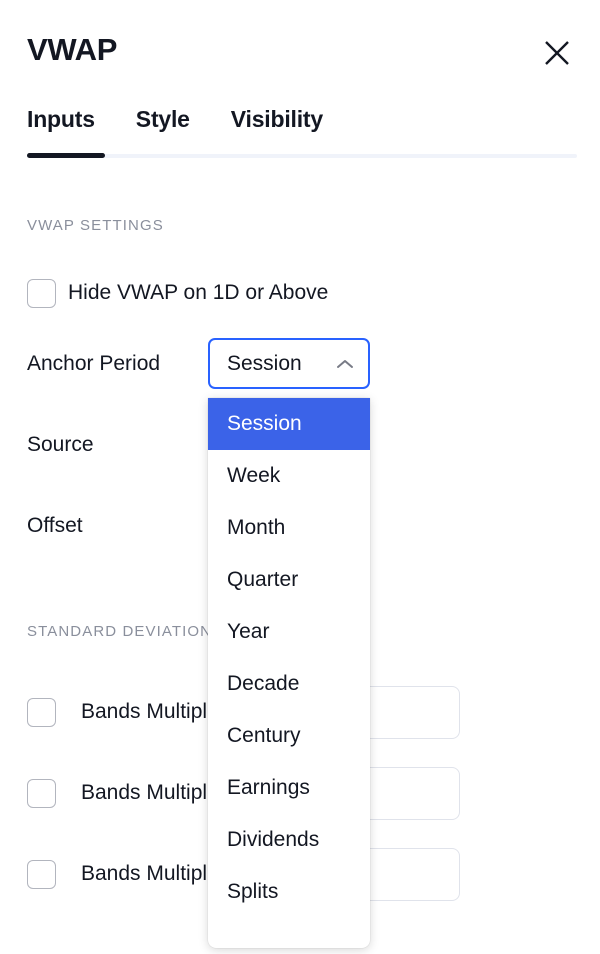  I want to click on tab-bar: Inputs Style Visibility, so click(300, 132).